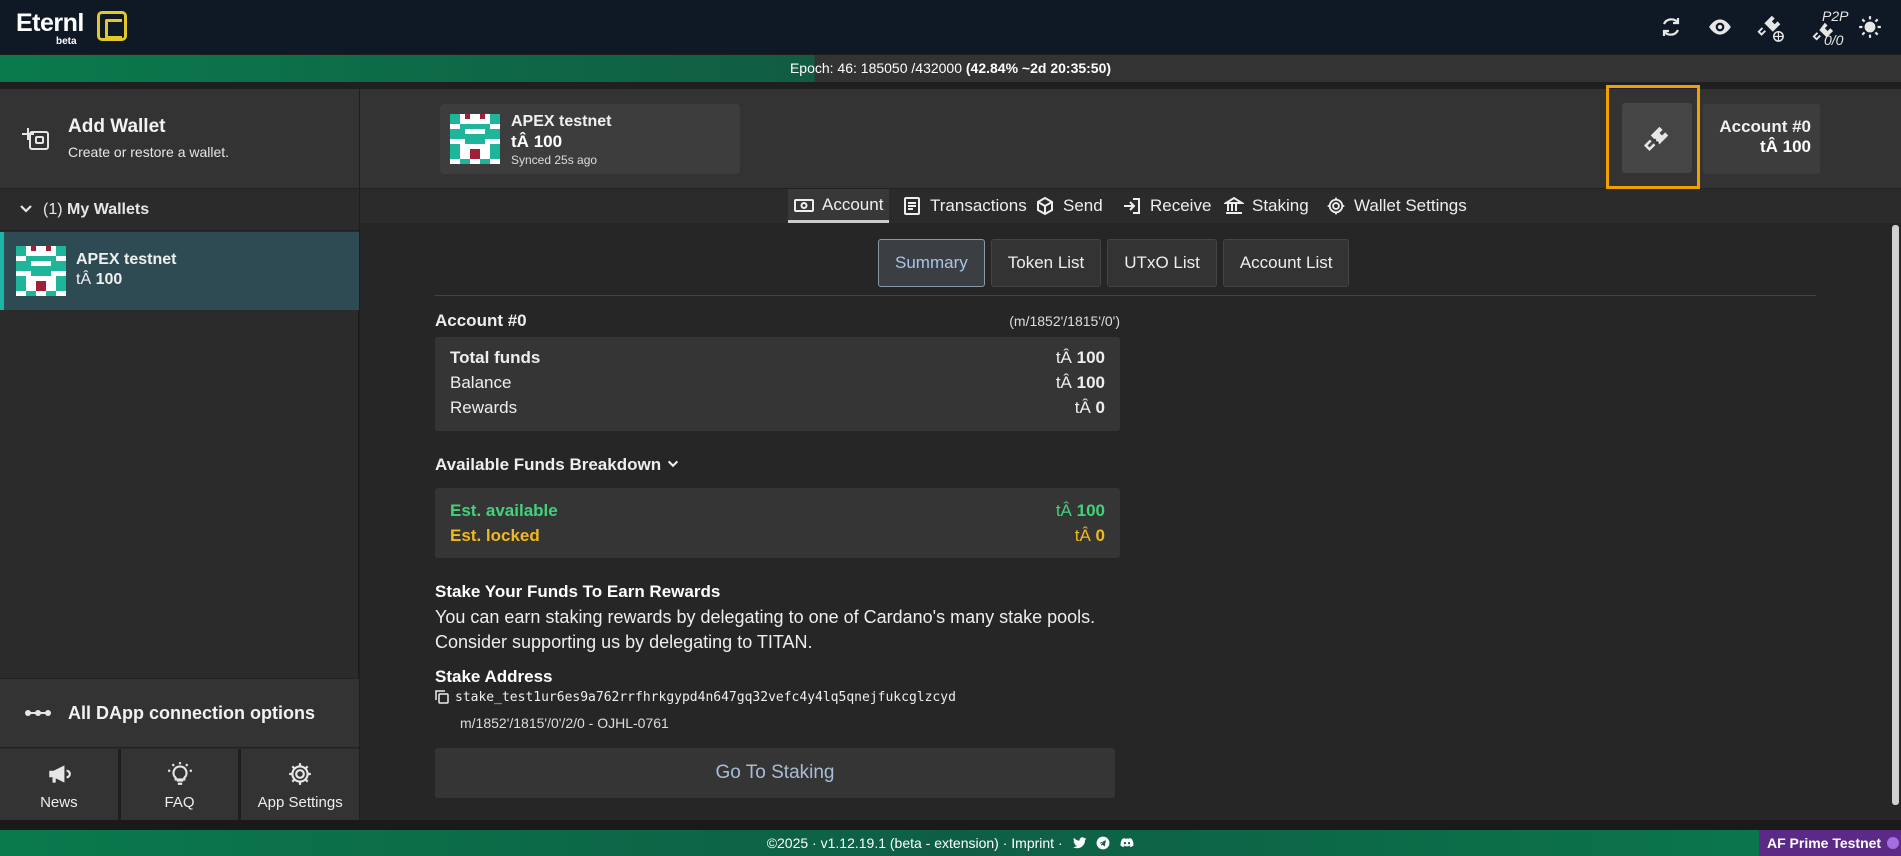  What do you see at coordinates (109, 279) in the screenshot?
I see `sidebar-wallet-amount: 100` at bounding box center [109, 279].